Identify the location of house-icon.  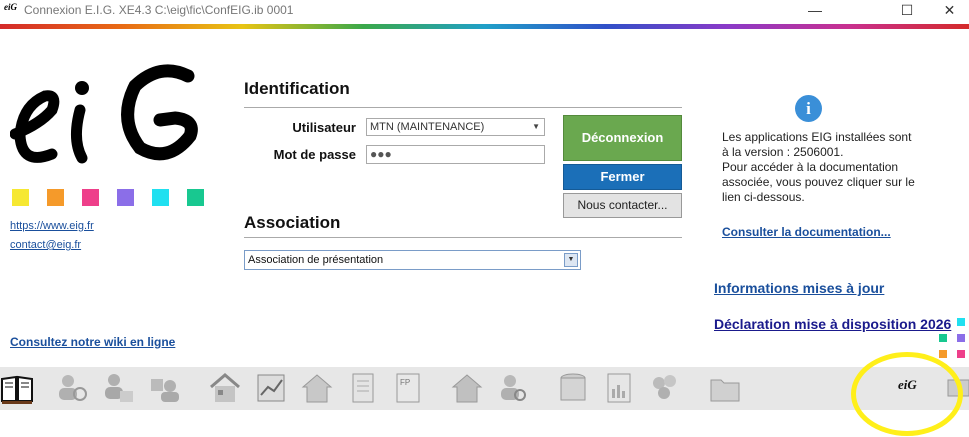
(317, 388).